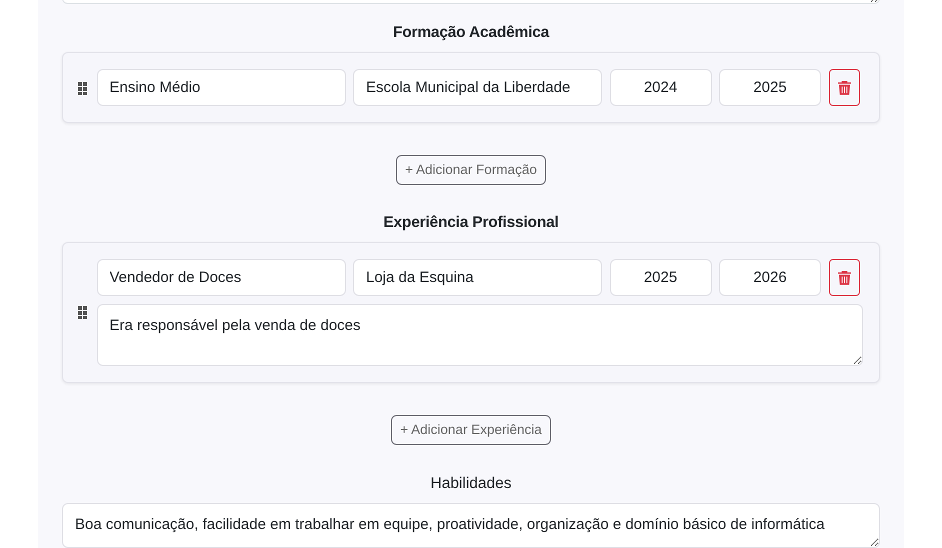  What do you see at coordinates (477, 277) in the screenshot?
I see `input-field: Loja da Esquina` at bounding box center [477, 277].